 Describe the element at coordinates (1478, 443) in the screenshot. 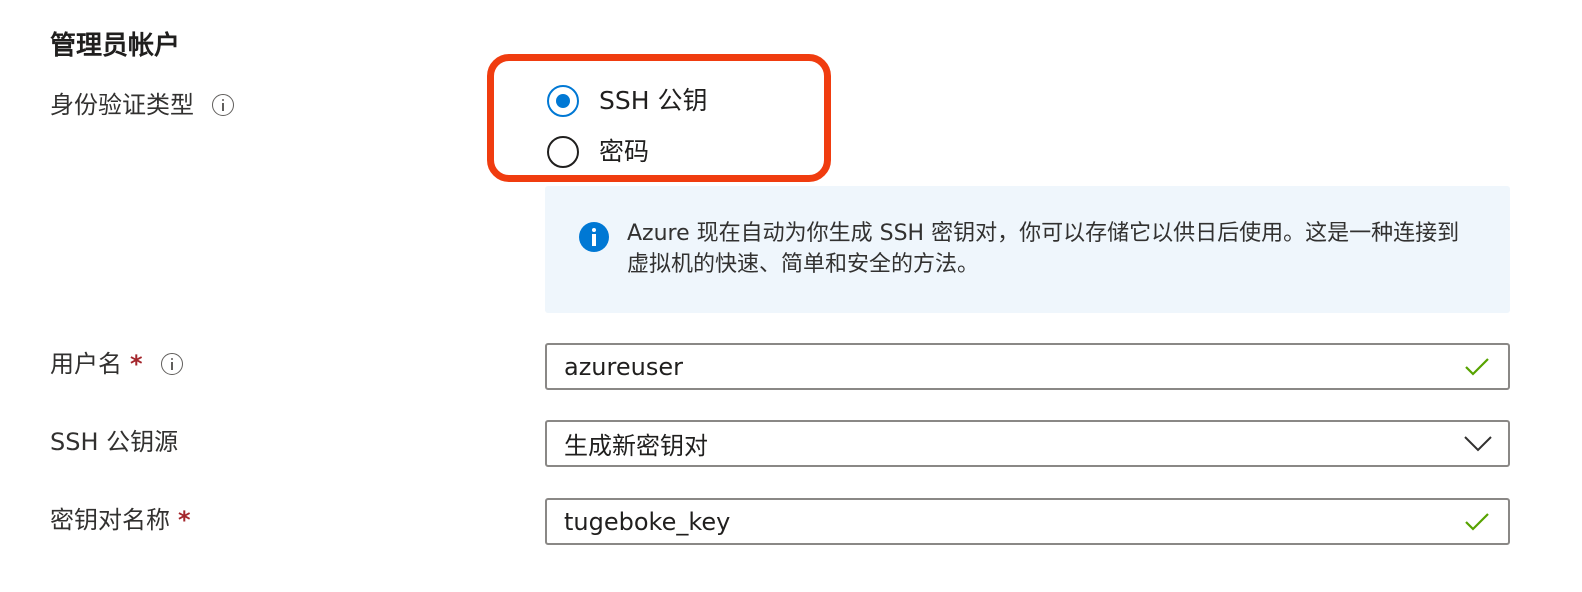

I see `chevron-down-icon` at that location.